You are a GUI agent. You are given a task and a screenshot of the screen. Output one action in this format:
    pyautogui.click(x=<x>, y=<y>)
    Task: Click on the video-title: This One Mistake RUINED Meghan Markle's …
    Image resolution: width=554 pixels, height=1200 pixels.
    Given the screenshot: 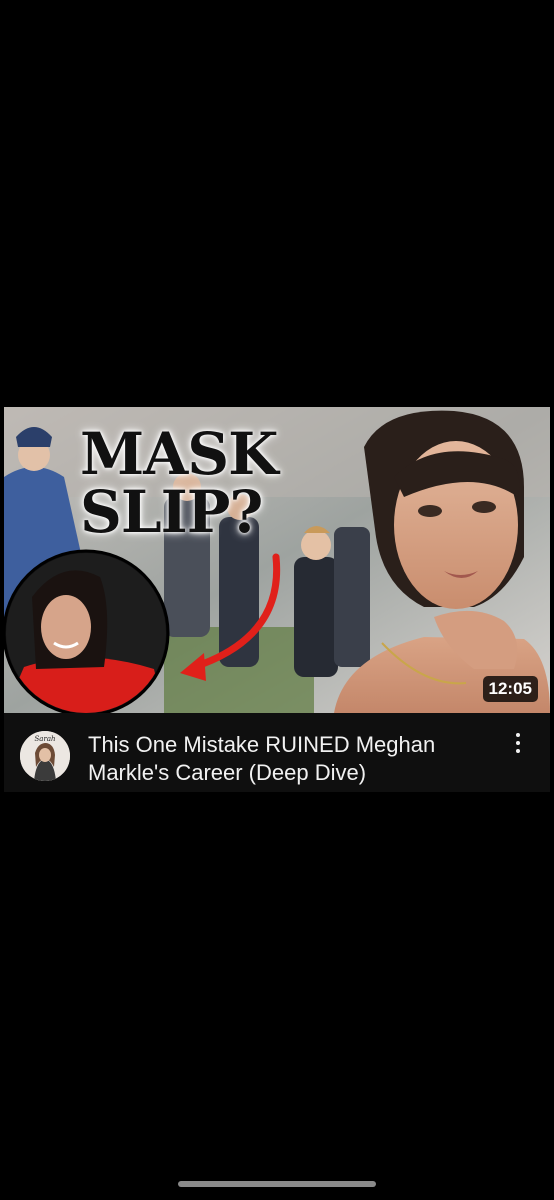 What is the action you would take?
    pyautogui.click(x=288, y=759)
    